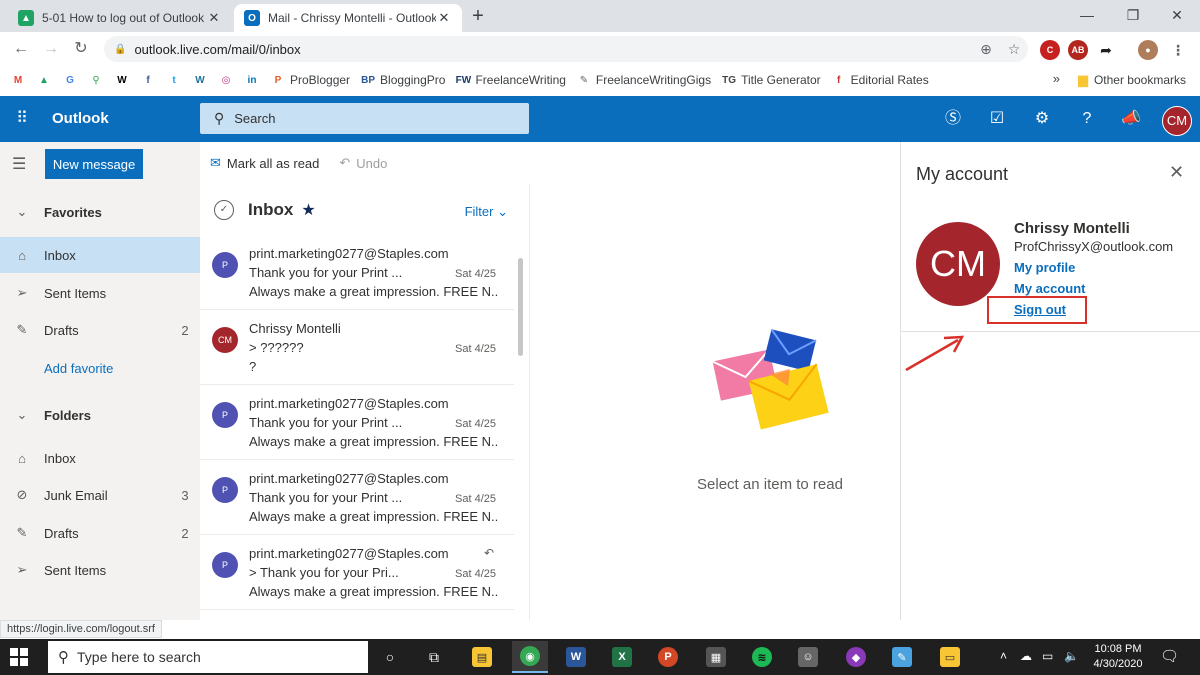 The image size is (1200, 675). Describe the element at coordinates (100, 458) in the screenshot. I see `nav-item-inbox: ⌂ Inbox` at that location.